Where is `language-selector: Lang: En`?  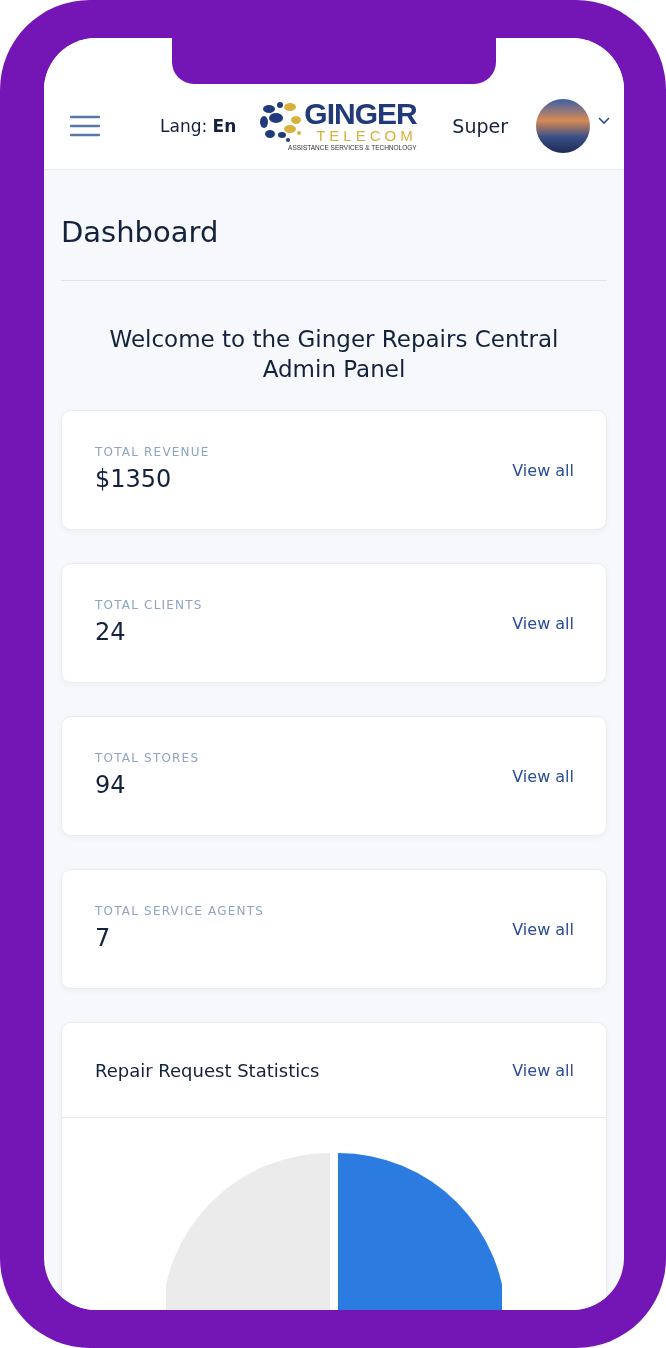
language-selector: Lang: En is located at coordinates (198, 125).